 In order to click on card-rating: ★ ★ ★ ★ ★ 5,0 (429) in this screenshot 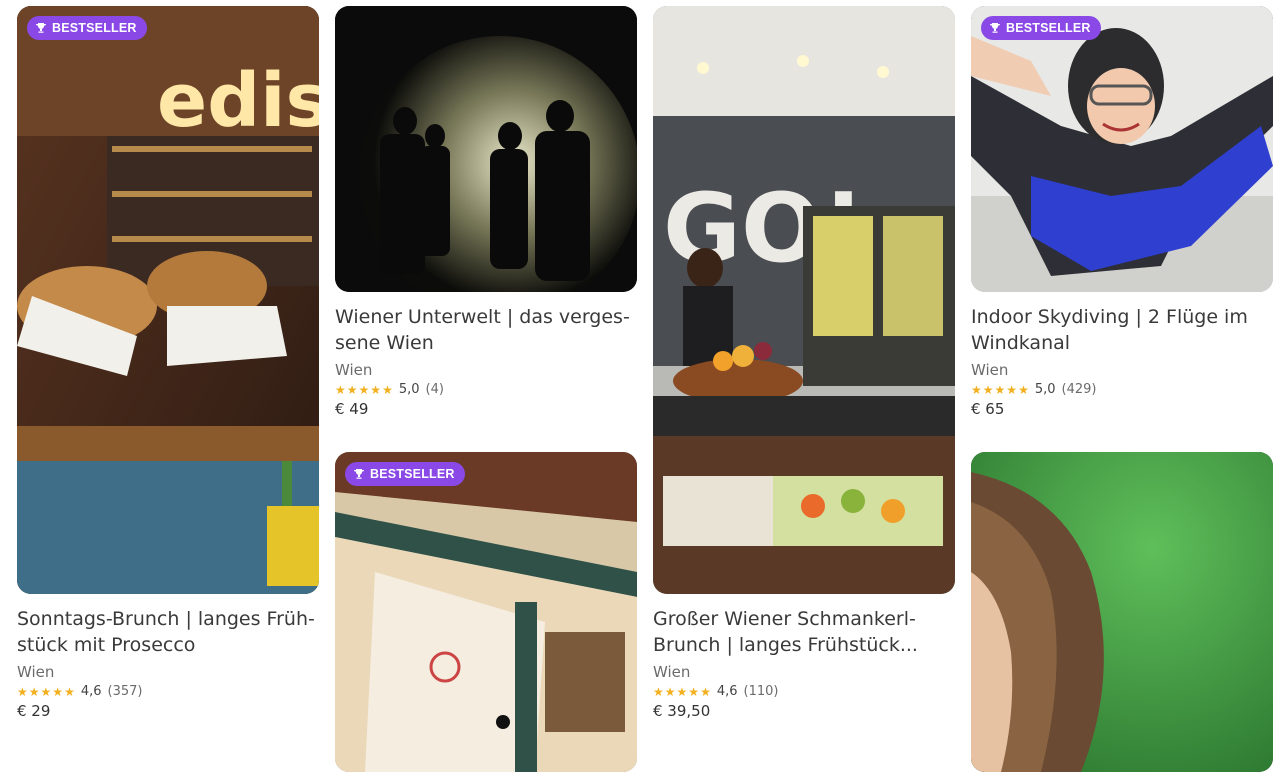, I will do `click(1122, 389)`.